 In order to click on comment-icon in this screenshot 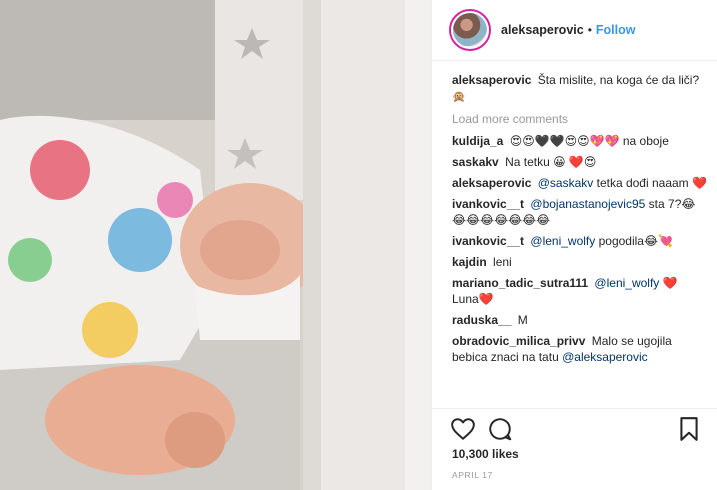, I will do `click(500, 429)`.